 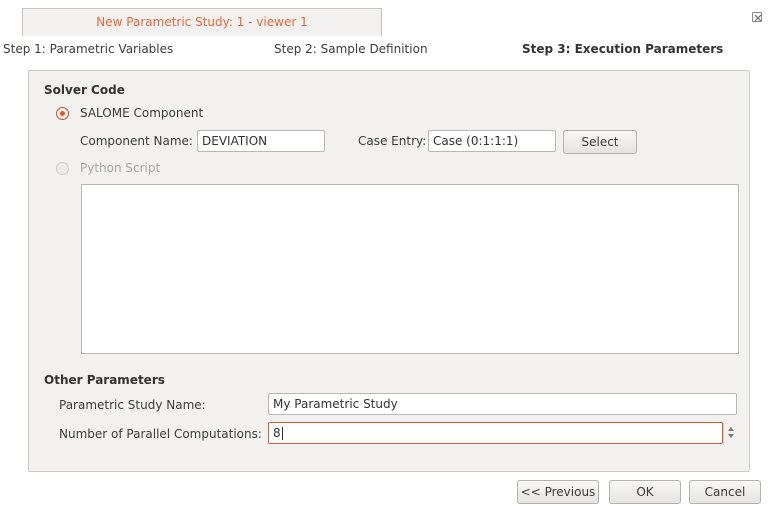 I want to click on component-name-label: Component Name:, so click(x=136, y=141).